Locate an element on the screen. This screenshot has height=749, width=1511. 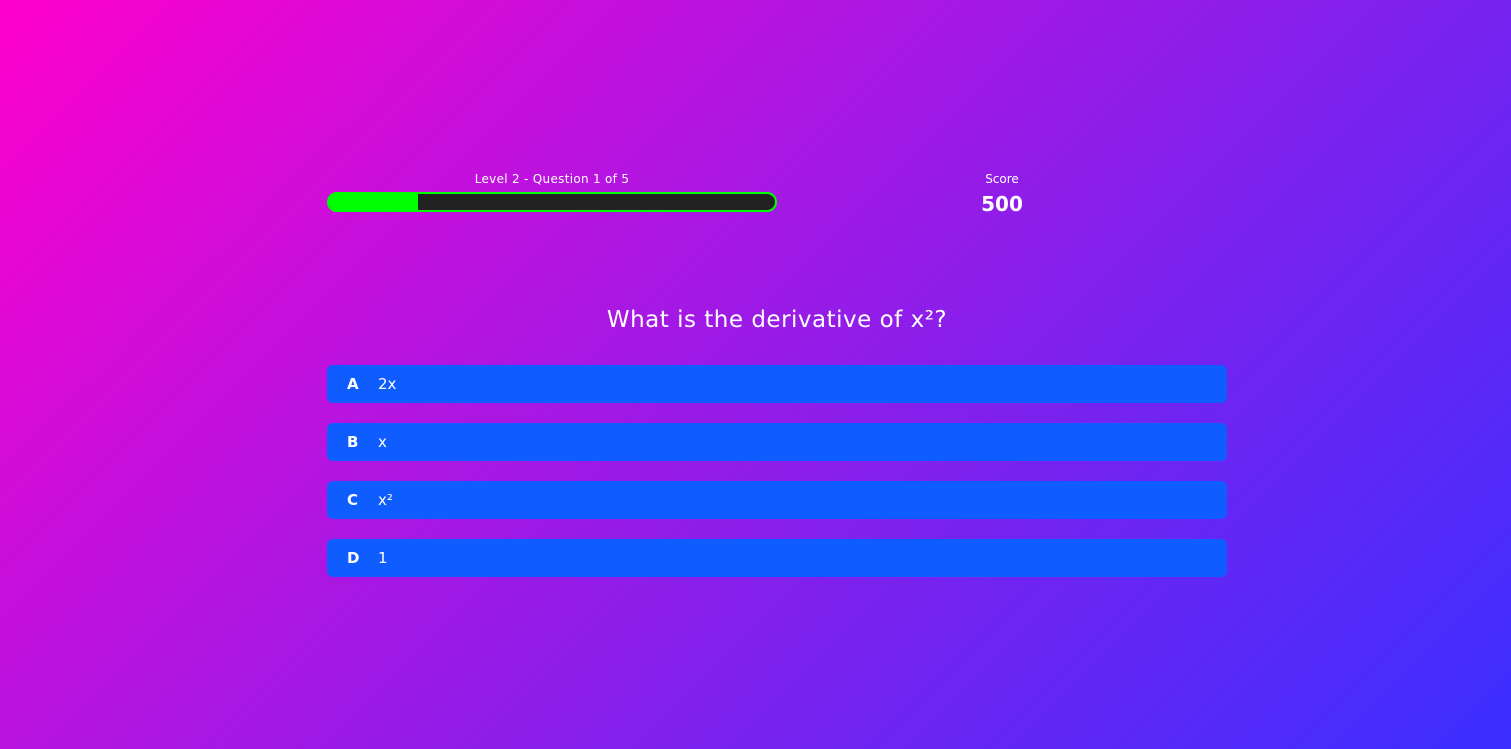
level-label: Level 2 - Question 1 of 5 is located at coordinates (552, 179).